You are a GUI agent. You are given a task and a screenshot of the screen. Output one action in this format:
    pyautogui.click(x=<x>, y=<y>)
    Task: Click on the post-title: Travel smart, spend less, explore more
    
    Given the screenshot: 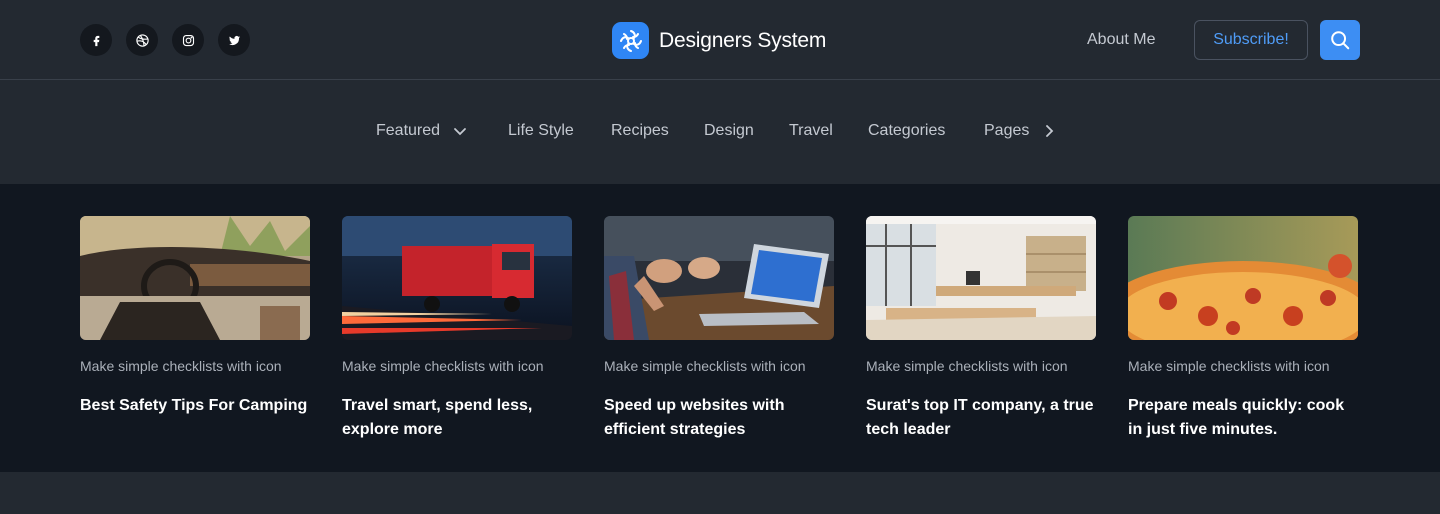 What is the action you would take?
    pyautogui.click(x=457, y=418)
    